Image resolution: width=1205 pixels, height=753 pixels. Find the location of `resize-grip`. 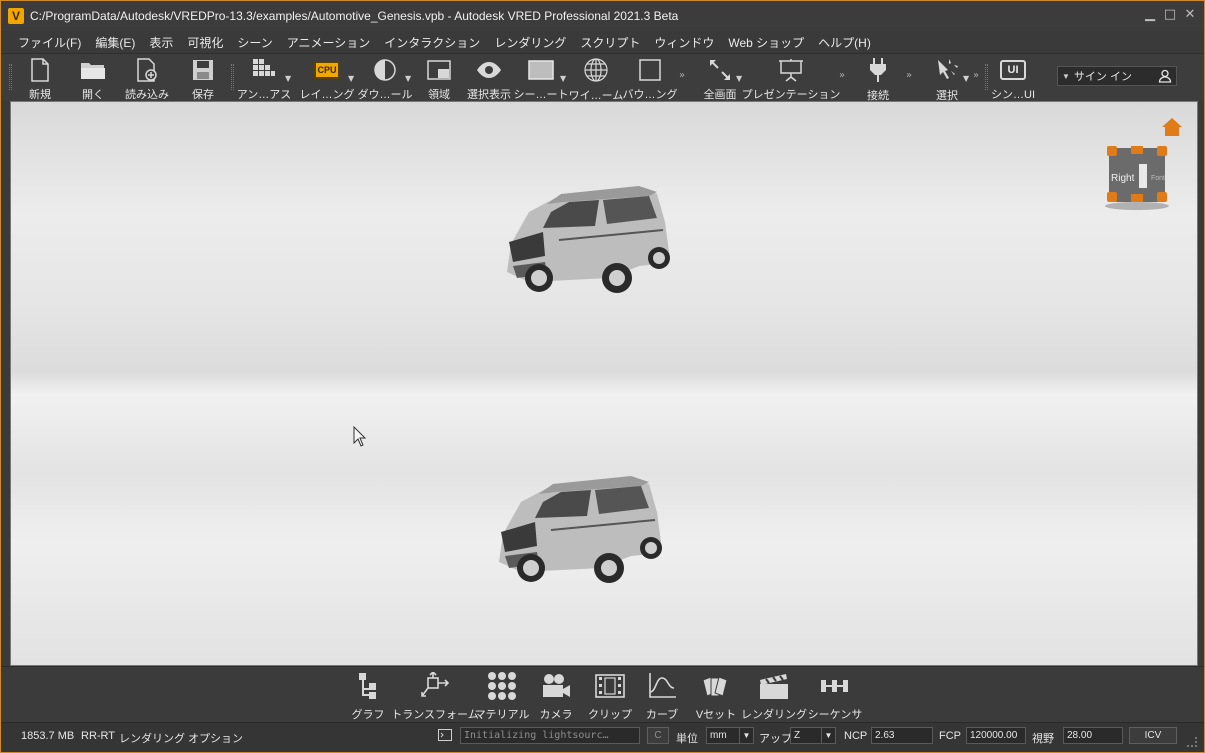

resize-grip is located at coordinates (1192, 742).